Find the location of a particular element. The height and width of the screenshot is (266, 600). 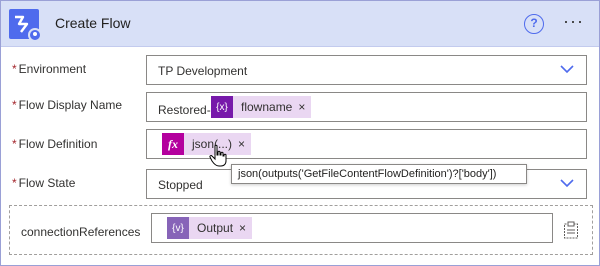

state-label-text: Flow State is located at coordinates (47, 183).